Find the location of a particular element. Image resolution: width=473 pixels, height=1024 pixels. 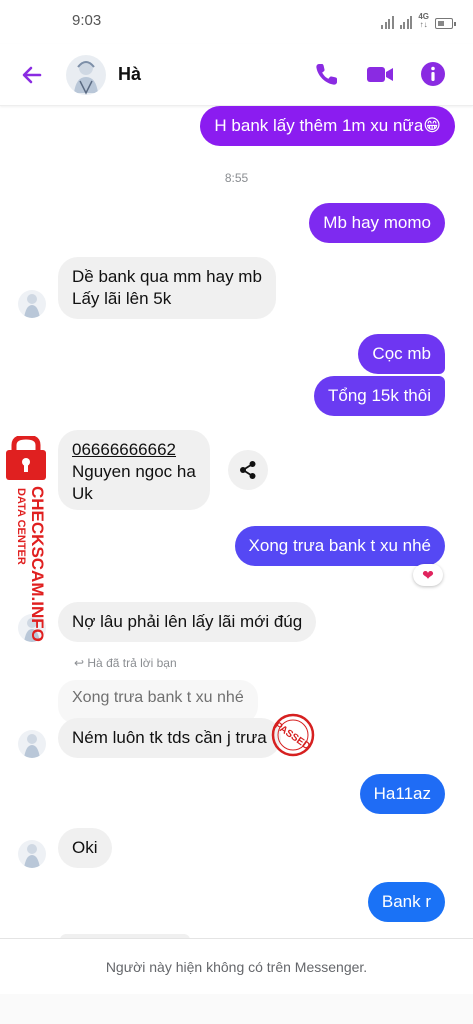

share-icon is located at coordinates (248, 470).